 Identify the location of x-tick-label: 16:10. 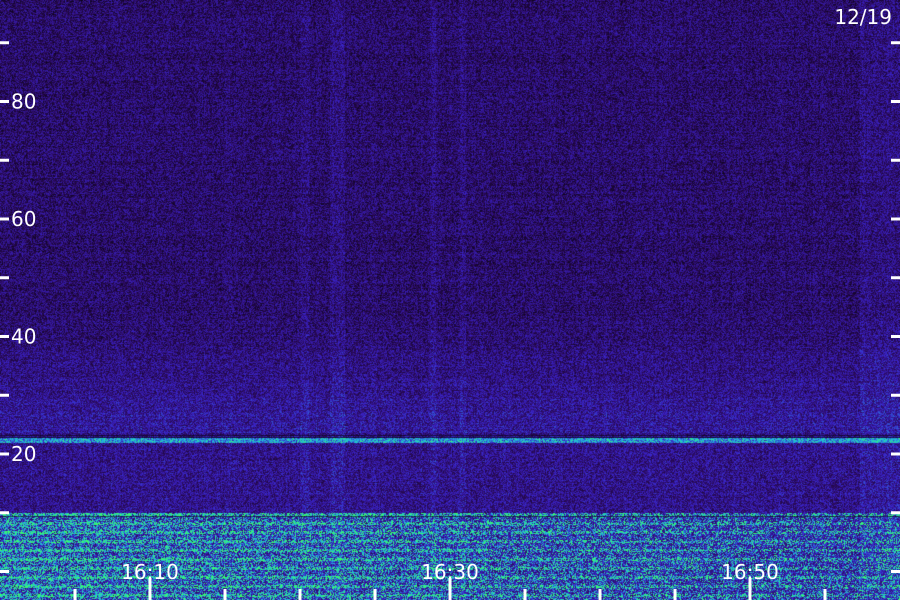
(150, 572).